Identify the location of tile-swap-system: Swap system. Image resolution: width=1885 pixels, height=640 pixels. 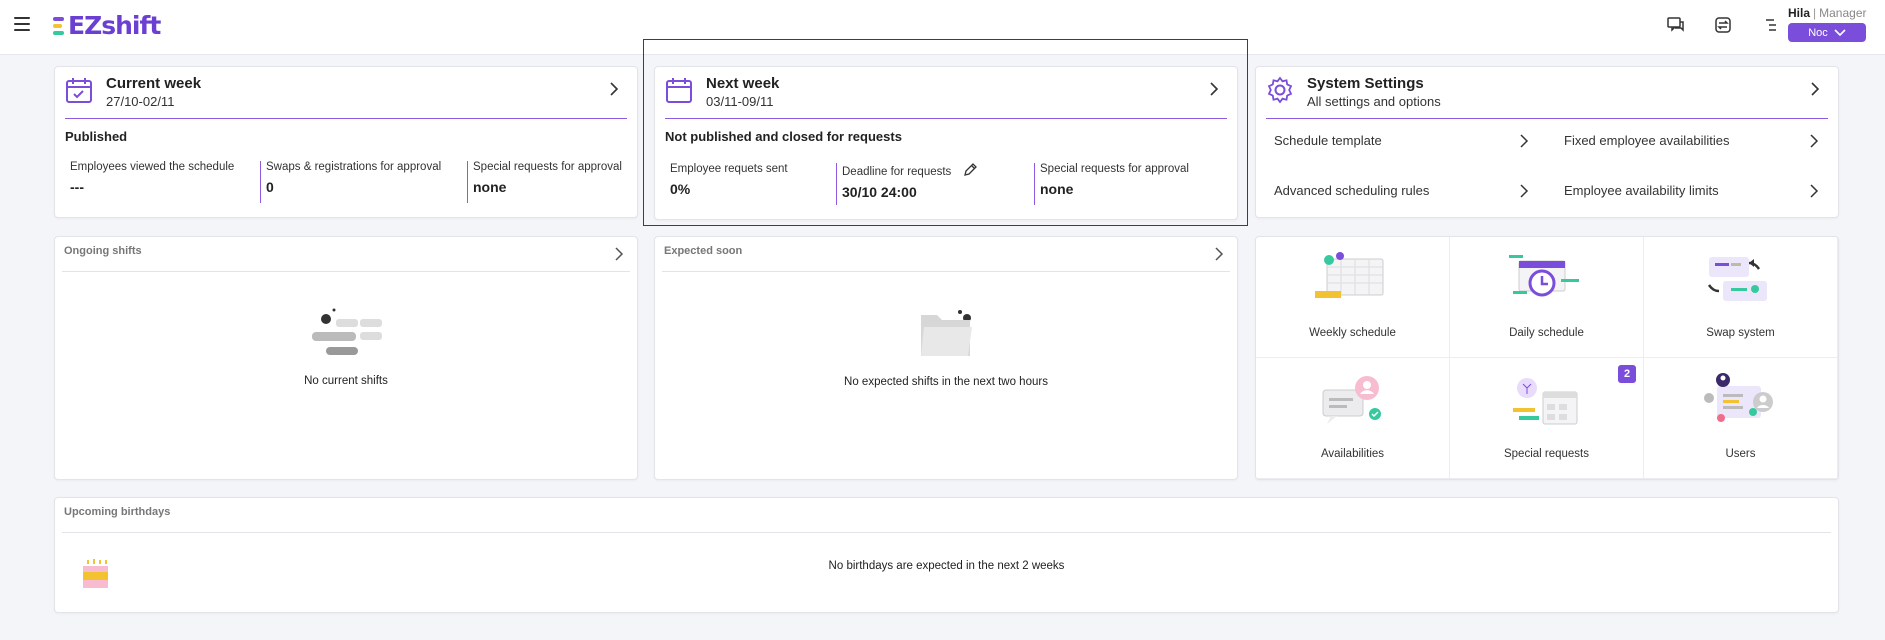
(1741, 297).